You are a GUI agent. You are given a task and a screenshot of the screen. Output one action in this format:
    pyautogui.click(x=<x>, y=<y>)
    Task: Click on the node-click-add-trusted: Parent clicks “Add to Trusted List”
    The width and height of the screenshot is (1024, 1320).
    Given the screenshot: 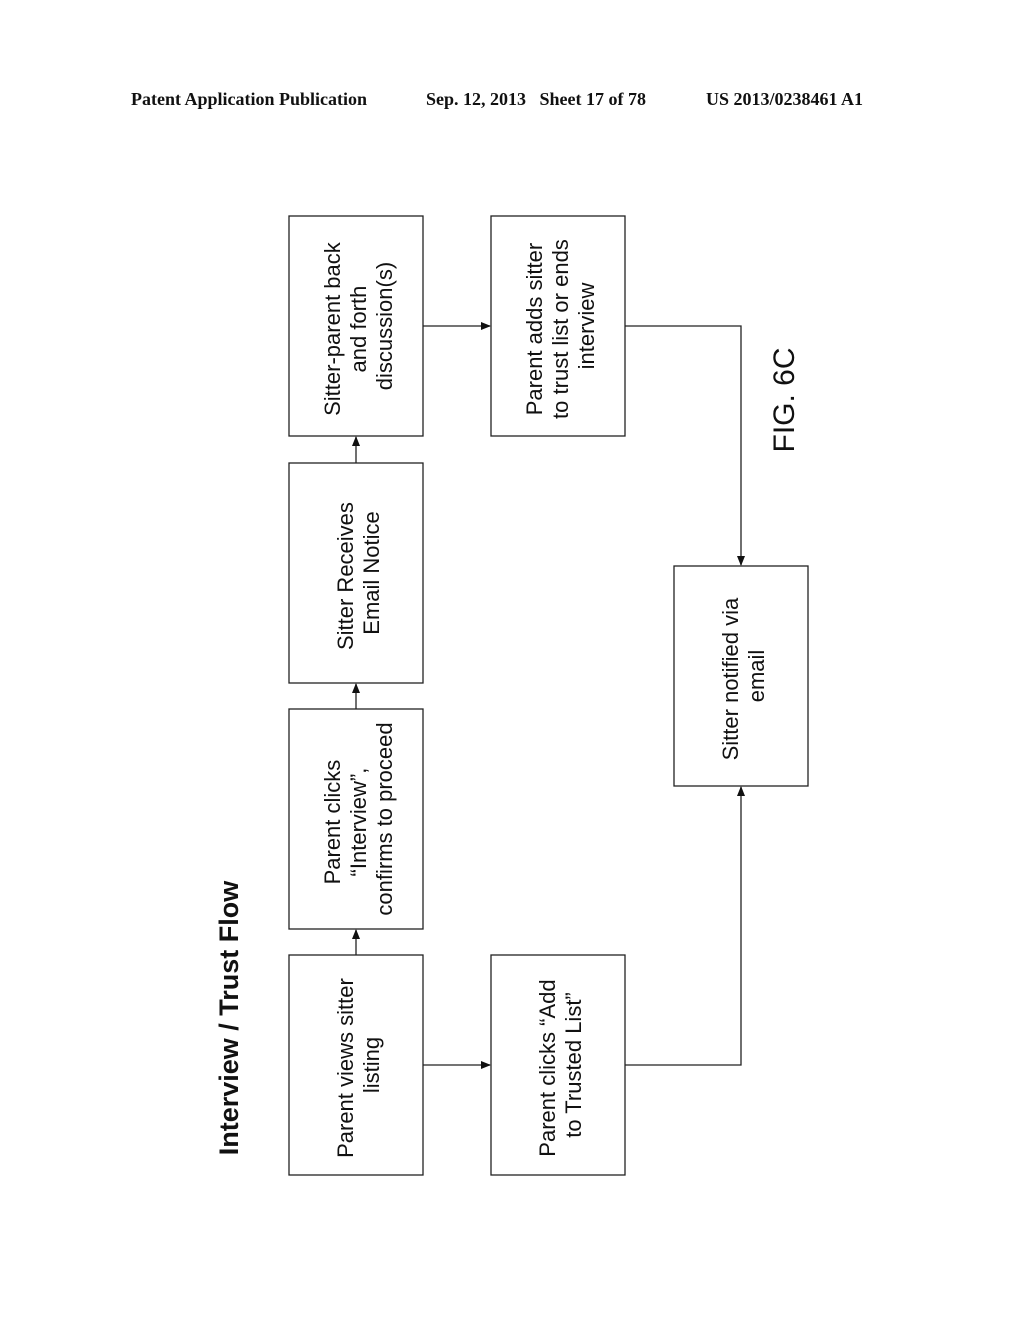 What is the action you would take?
    pyautogui.click(x=558, y=1065)
    